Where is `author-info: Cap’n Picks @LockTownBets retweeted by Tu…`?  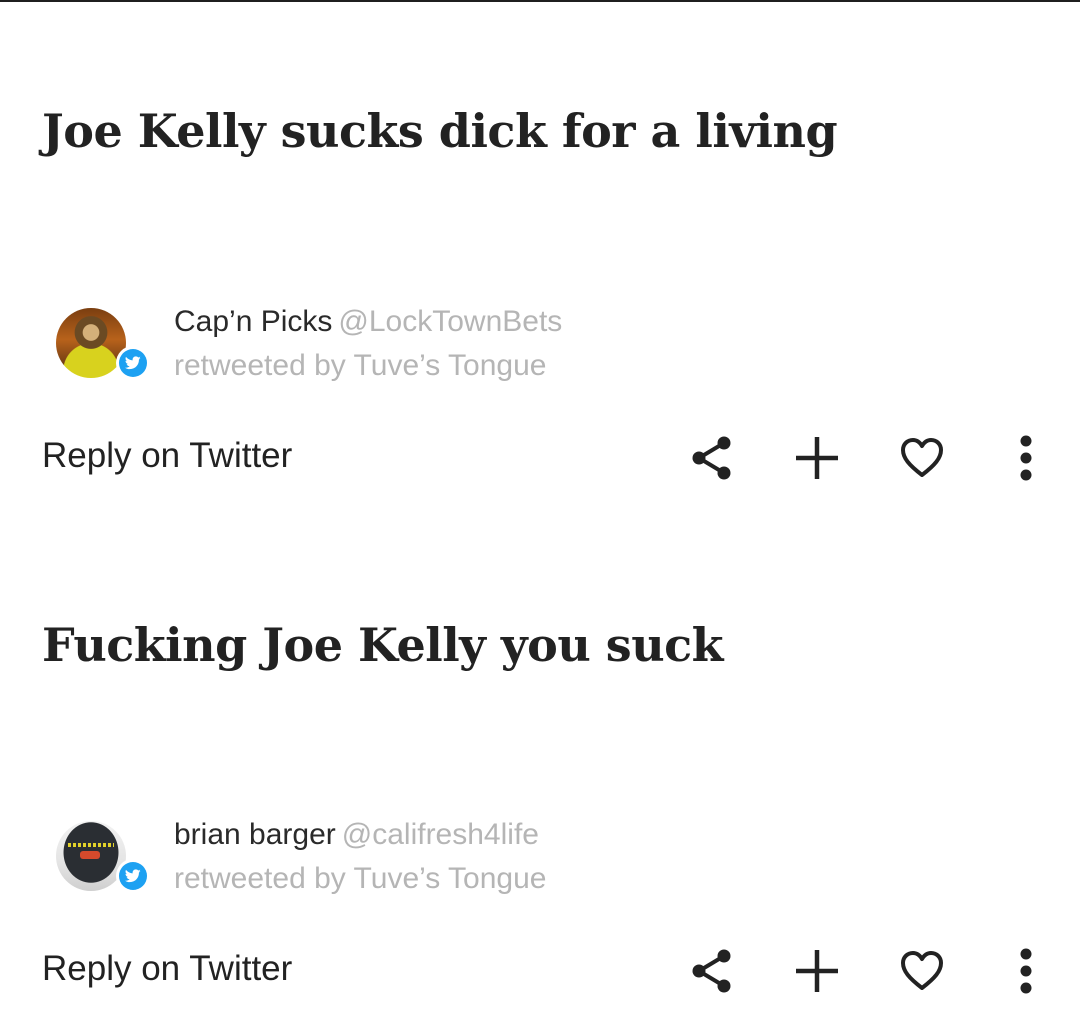 author-info: Cap’n Picks @LockTownBets retweeted by Tu… is located at coordinates (368, 344).